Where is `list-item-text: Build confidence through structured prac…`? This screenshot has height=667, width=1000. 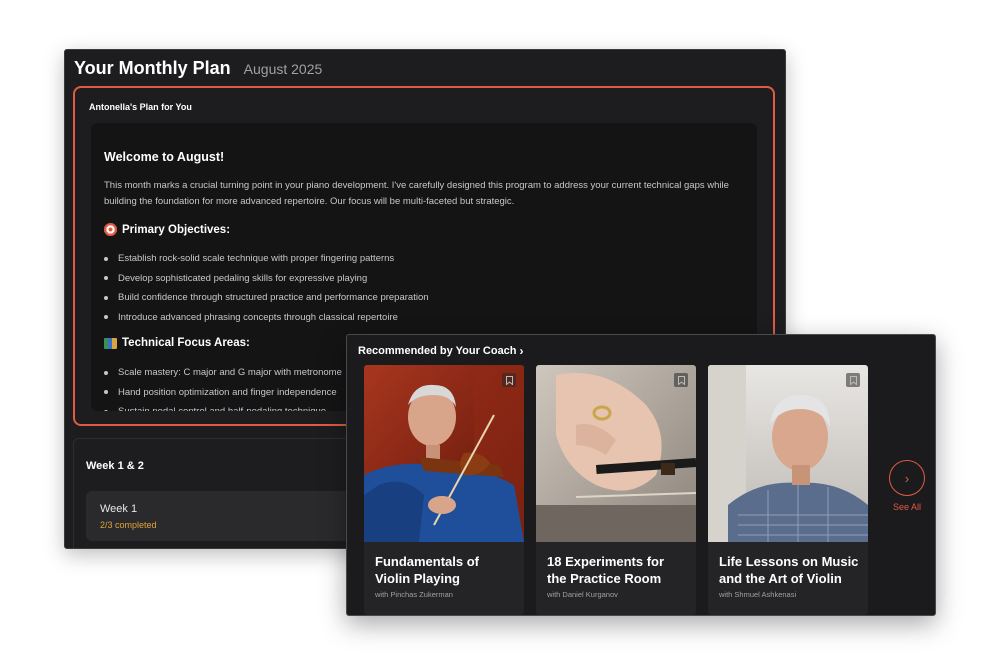 list-item-text: Build confidence through structured prac… is located at coordinates (273, 297).